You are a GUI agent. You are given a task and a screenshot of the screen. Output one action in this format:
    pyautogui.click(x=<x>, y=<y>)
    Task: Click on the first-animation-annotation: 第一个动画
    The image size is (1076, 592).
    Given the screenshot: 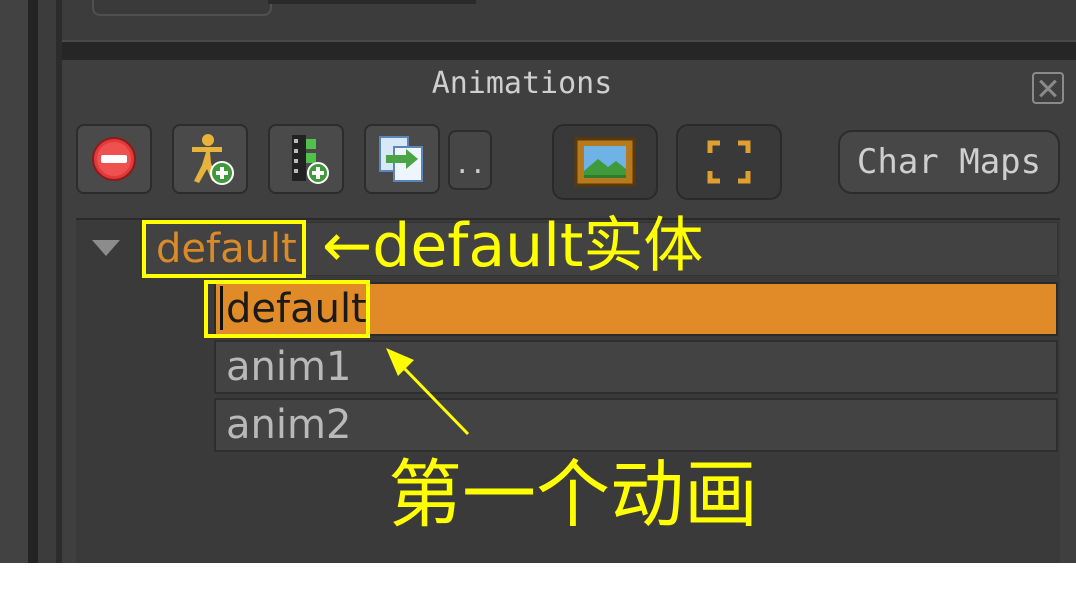 What is the action you would take?
    pyautogui.click(x=573, y=495)
    